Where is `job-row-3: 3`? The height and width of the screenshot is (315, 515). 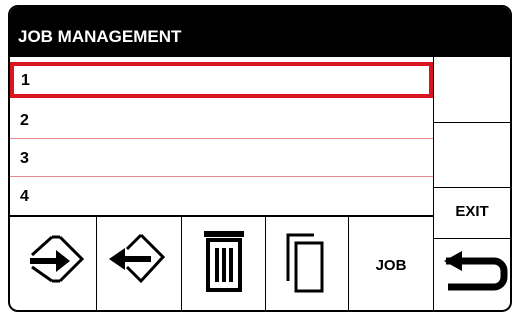
job-row-3: 3 is located at coordinates (221, 158).